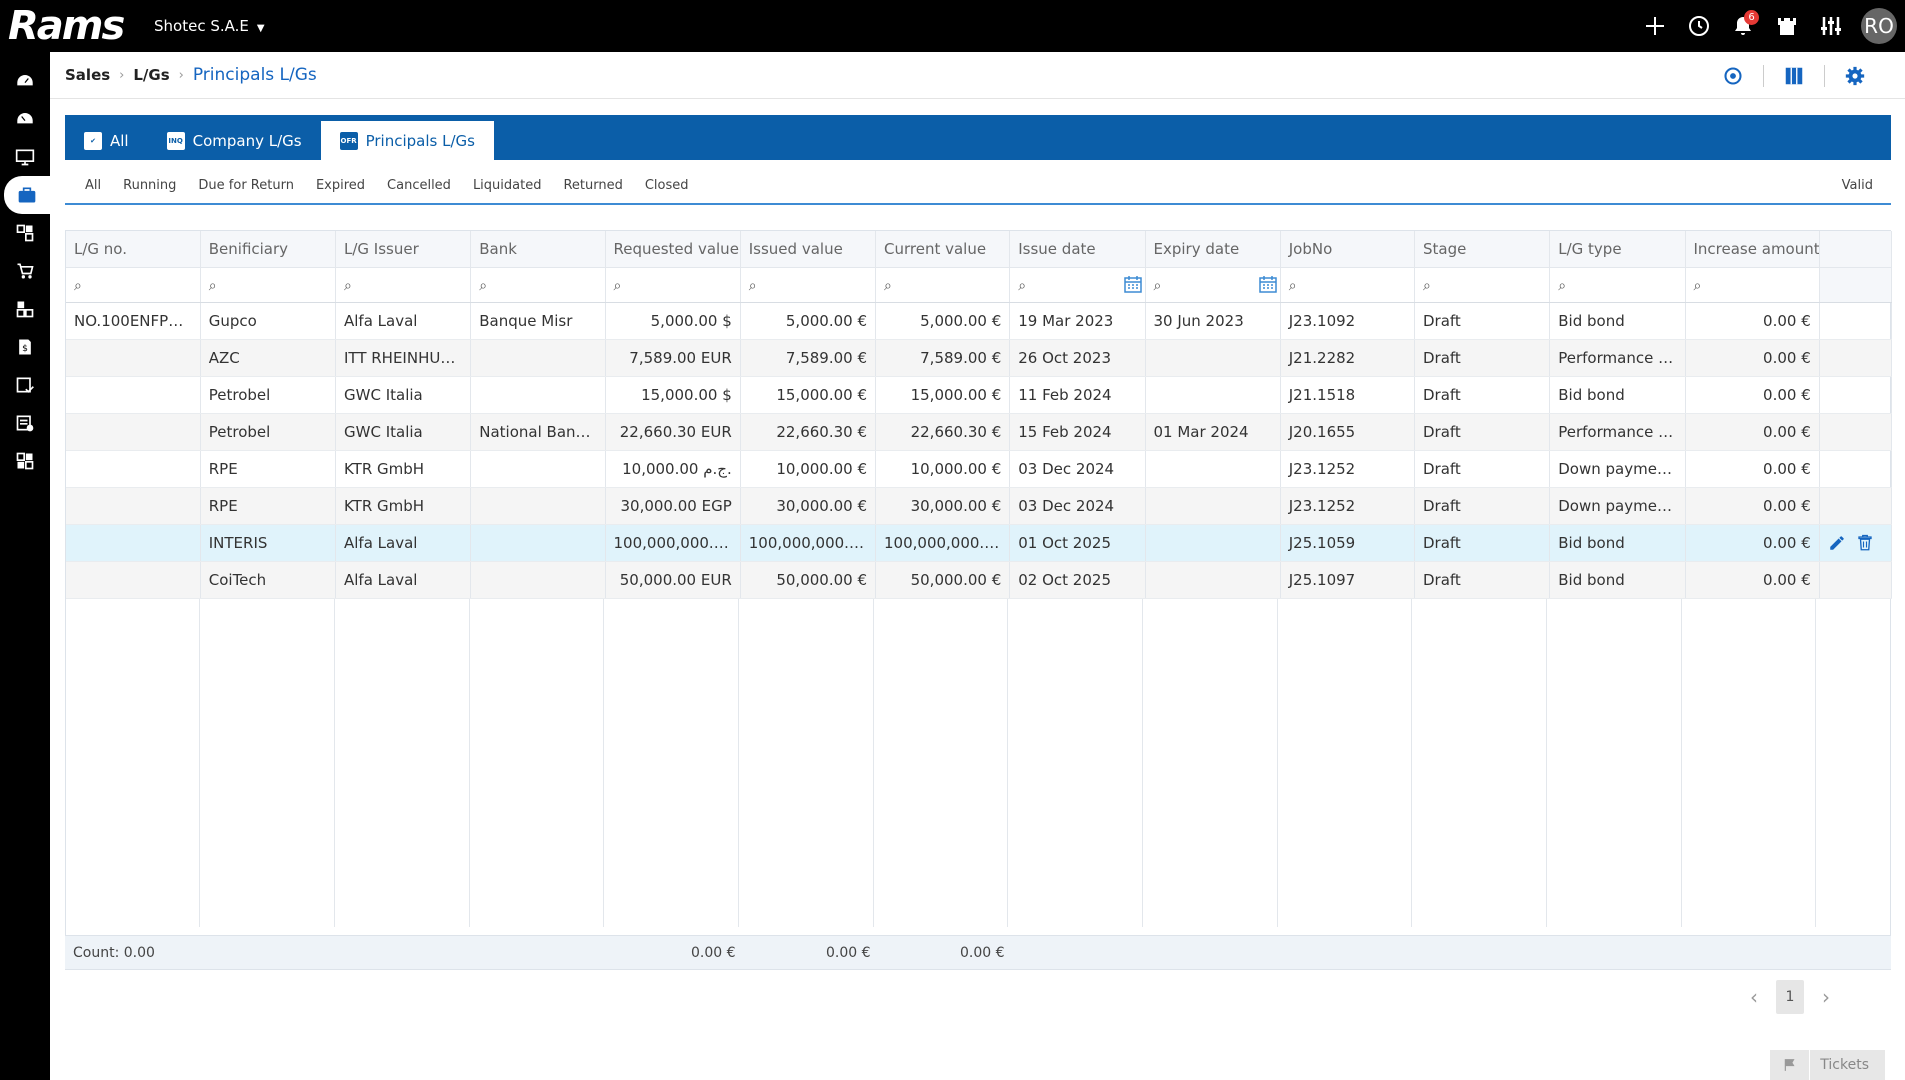 This screenshot has width=1905, height=1080. Describe the element at coordinates (1617, 285) in the screenshot. I see `filter-lg-type: ⌕` at that location.